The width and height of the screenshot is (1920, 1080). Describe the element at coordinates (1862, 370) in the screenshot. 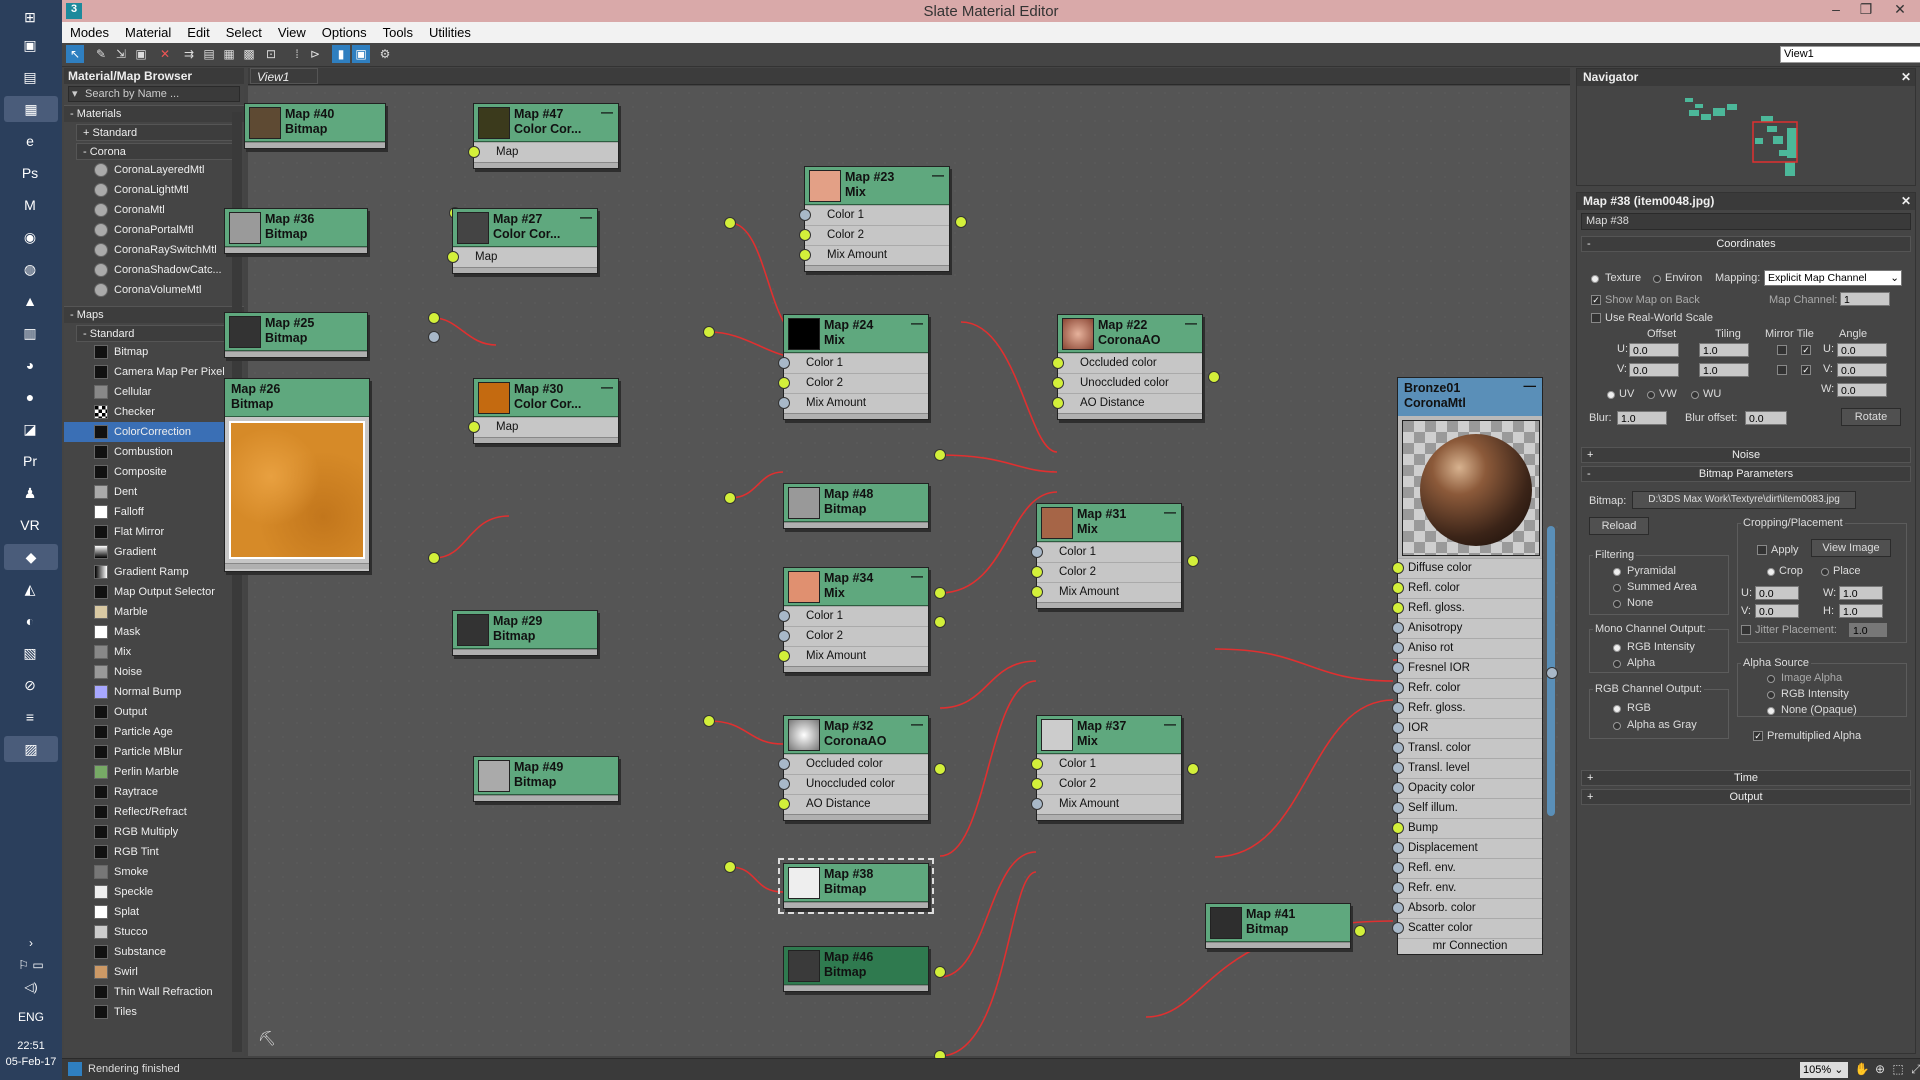

I see `v-angle-field: 0.0` at that location.